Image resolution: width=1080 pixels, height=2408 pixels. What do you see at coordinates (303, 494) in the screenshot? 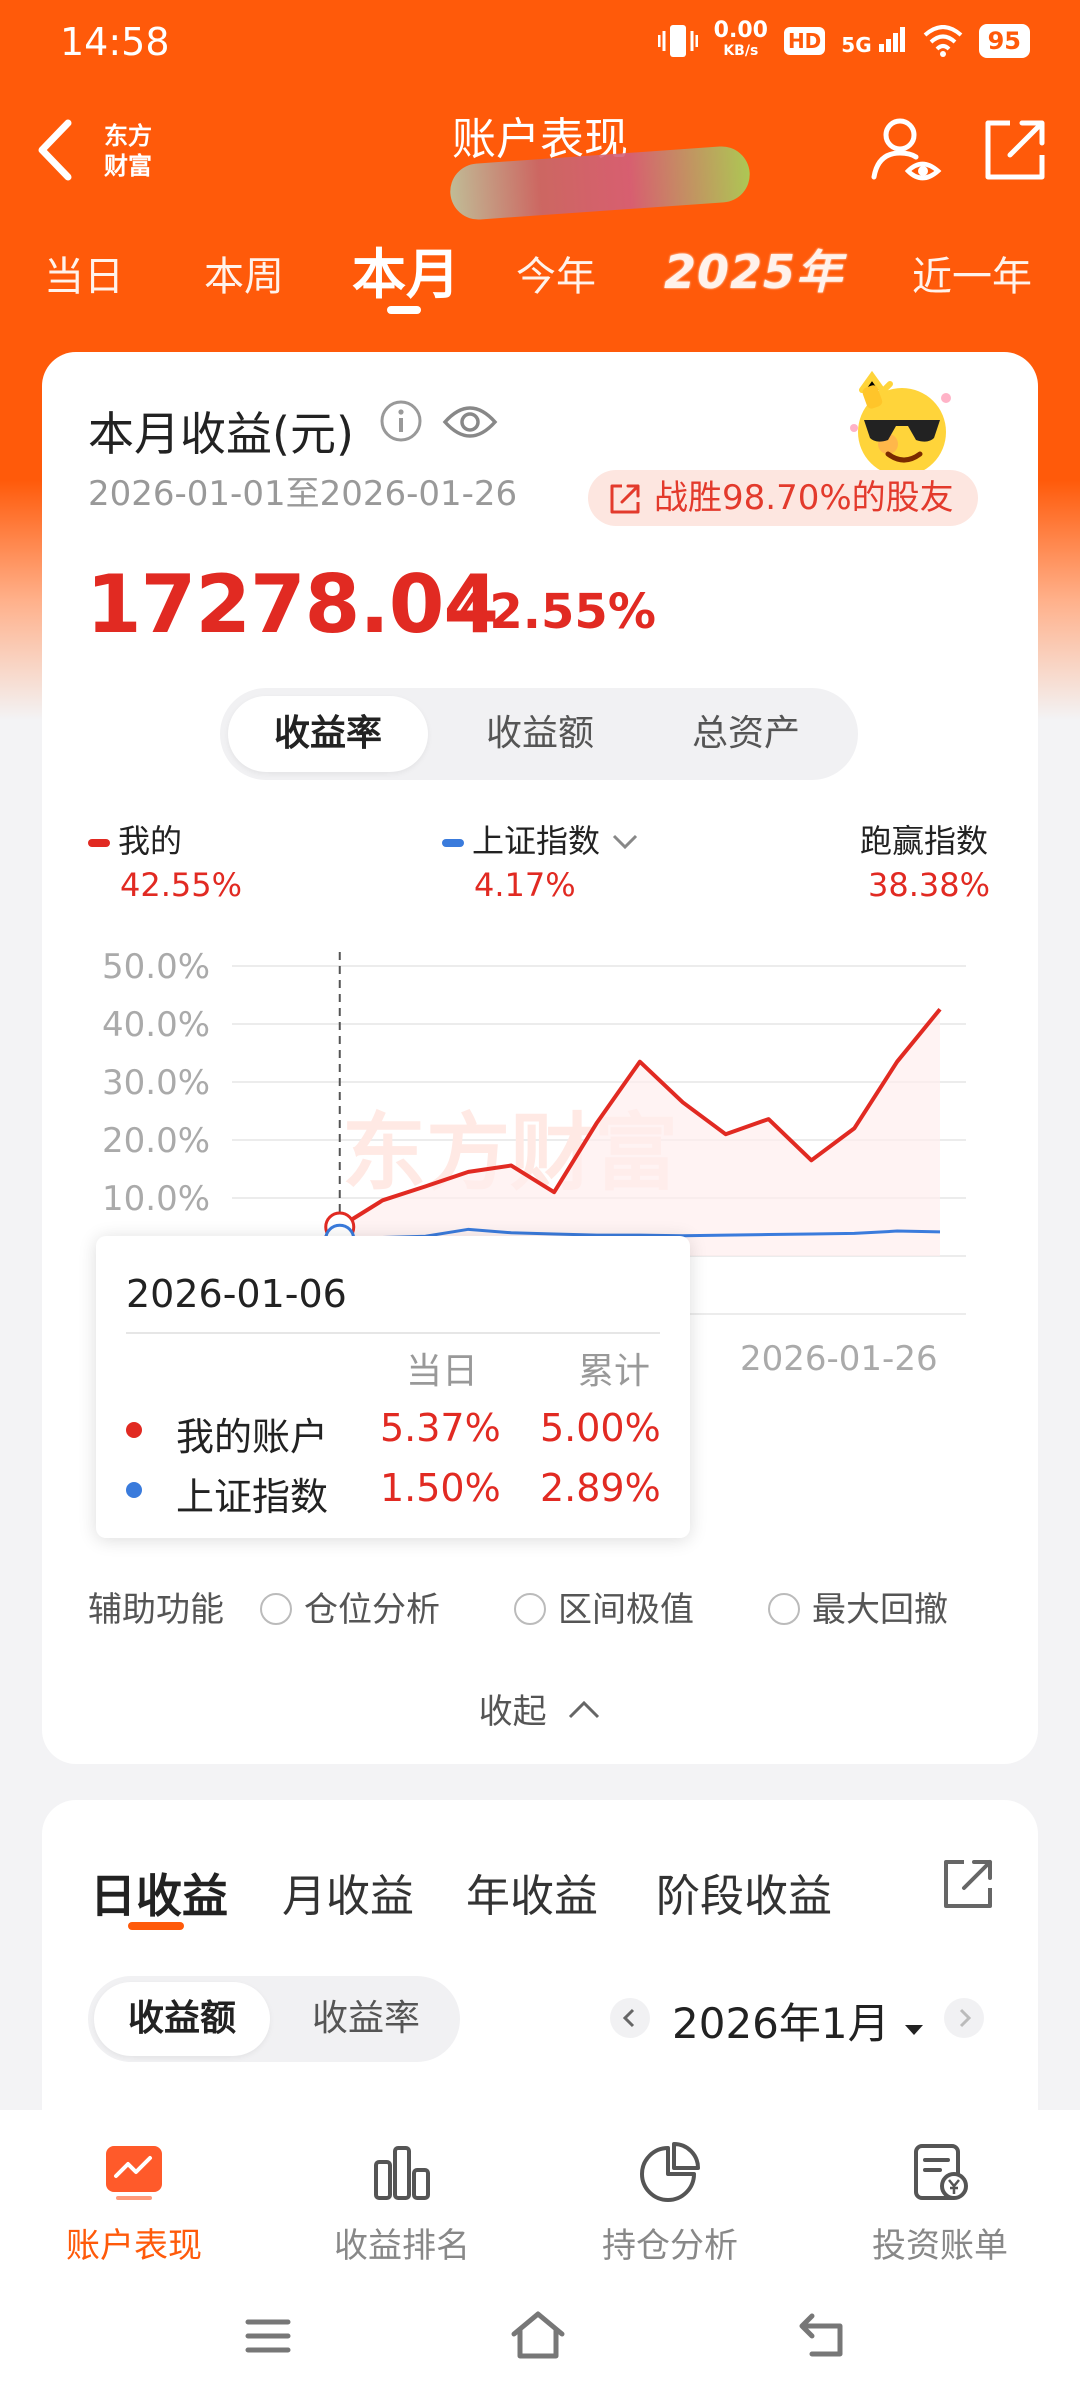
I see `date-range: 2026-01-01至2026-01-26` at bounding box center [303, 494].